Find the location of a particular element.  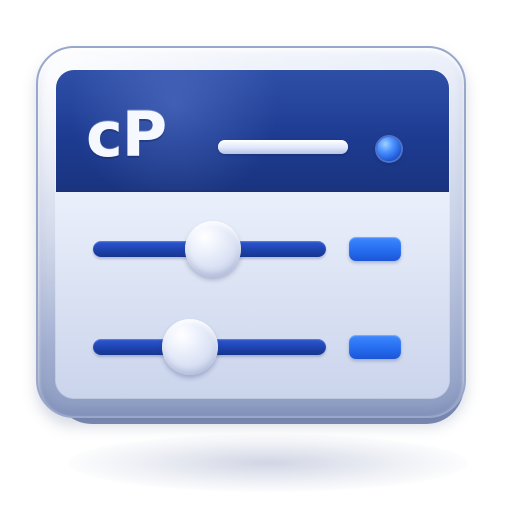

slider-knob-top is located at coordinates (213, 249).